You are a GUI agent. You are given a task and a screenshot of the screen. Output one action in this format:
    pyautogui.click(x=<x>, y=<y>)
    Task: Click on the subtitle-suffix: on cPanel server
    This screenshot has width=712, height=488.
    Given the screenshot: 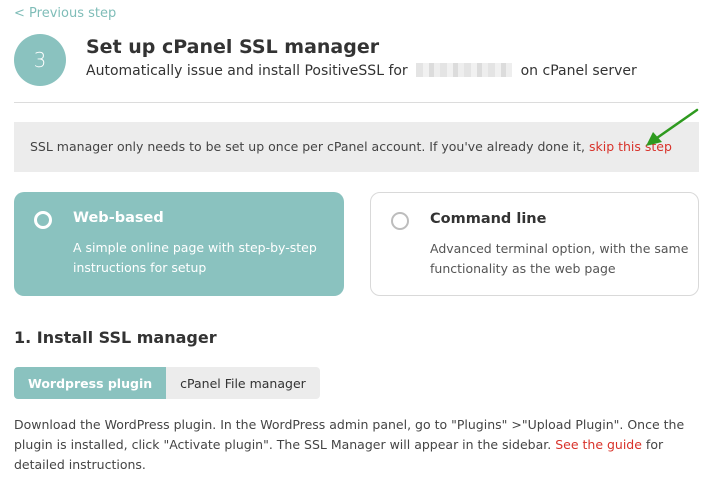 What is the action you would take?
    pyautogui.click(x=578, y=71)
    